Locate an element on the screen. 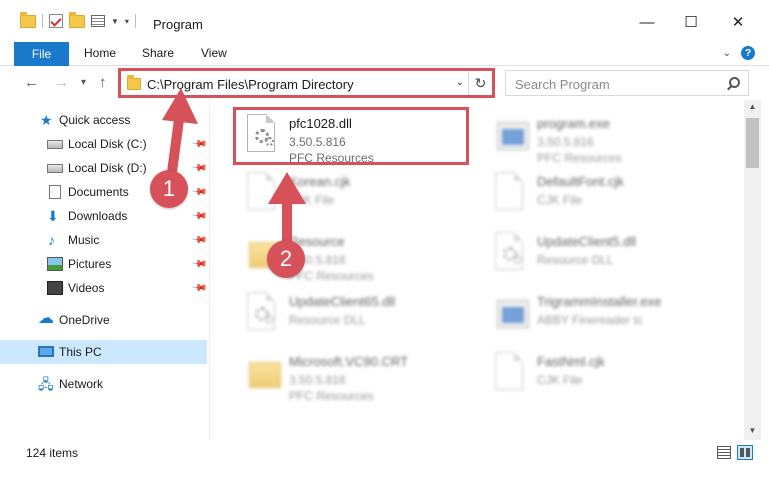 This screenshot has width=769, height=477. status-bar: 124 items is located at coordinates (384, 452).